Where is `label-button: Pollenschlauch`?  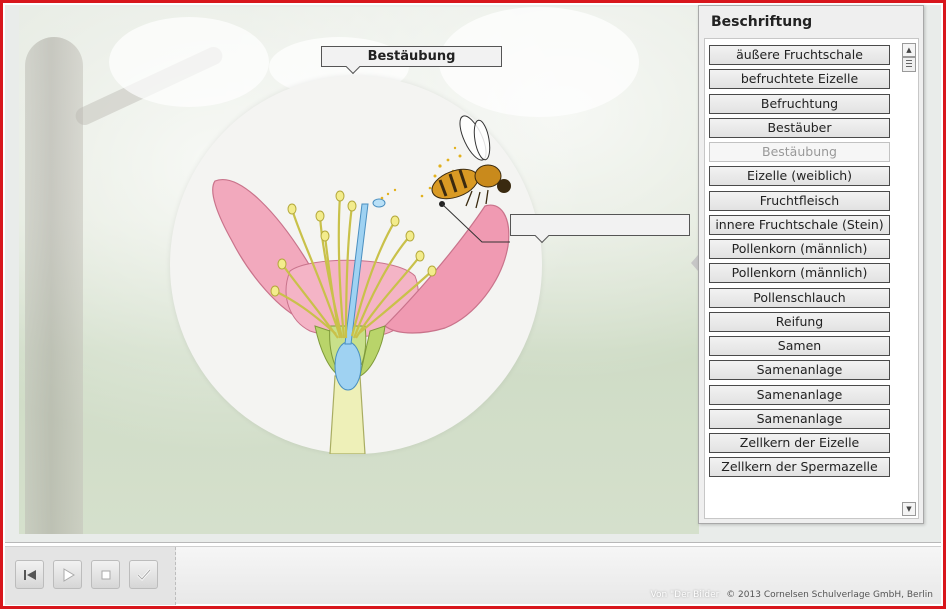 label-button: Pollenschlauch is located at coordinates (799, 297).